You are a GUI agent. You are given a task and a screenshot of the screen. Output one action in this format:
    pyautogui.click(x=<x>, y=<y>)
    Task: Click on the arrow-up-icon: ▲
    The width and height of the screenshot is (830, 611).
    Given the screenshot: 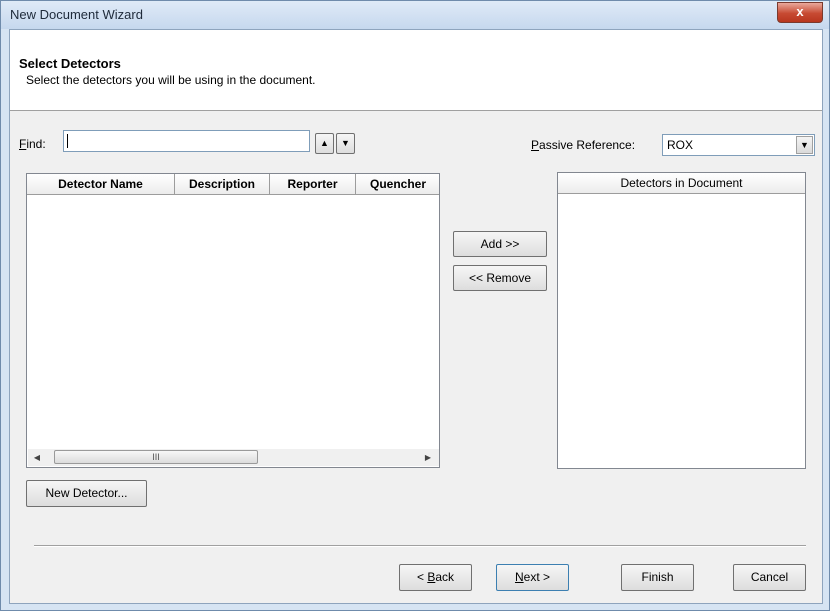 What is the action you would take?
    pyautogui.click(x=324, y=143)
    